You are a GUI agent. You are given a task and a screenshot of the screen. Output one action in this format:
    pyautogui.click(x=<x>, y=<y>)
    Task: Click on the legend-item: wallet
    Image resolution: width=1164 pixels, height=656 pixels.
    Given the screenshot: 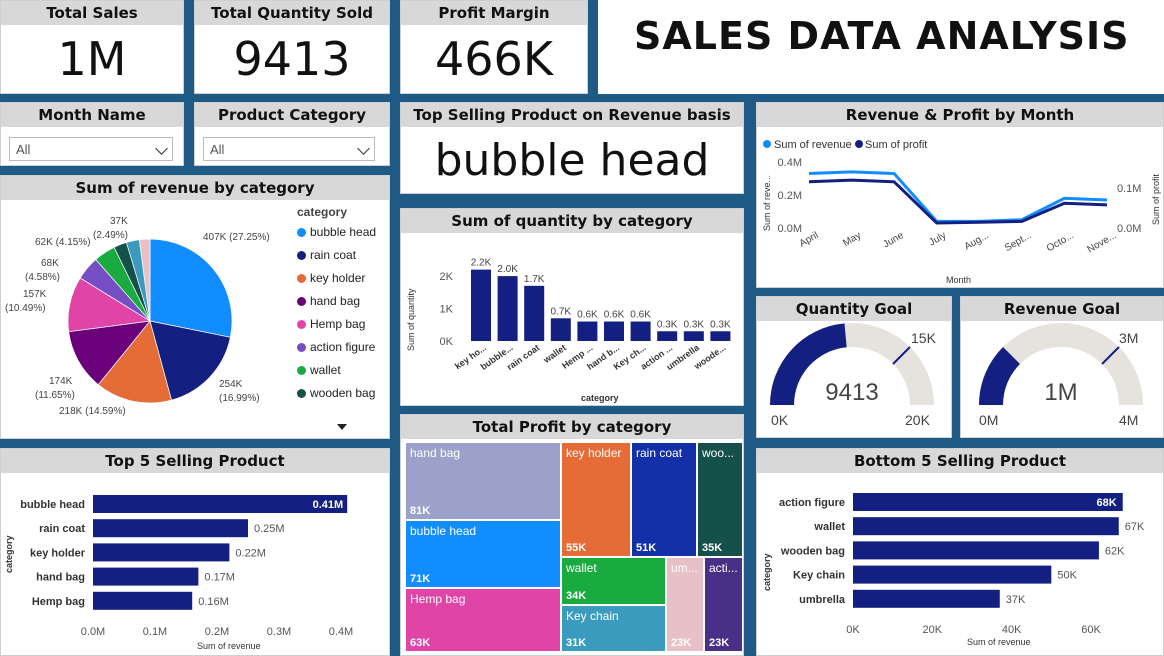 What is the action you would take?
    pyautogui.click(x=336, y=370)
    